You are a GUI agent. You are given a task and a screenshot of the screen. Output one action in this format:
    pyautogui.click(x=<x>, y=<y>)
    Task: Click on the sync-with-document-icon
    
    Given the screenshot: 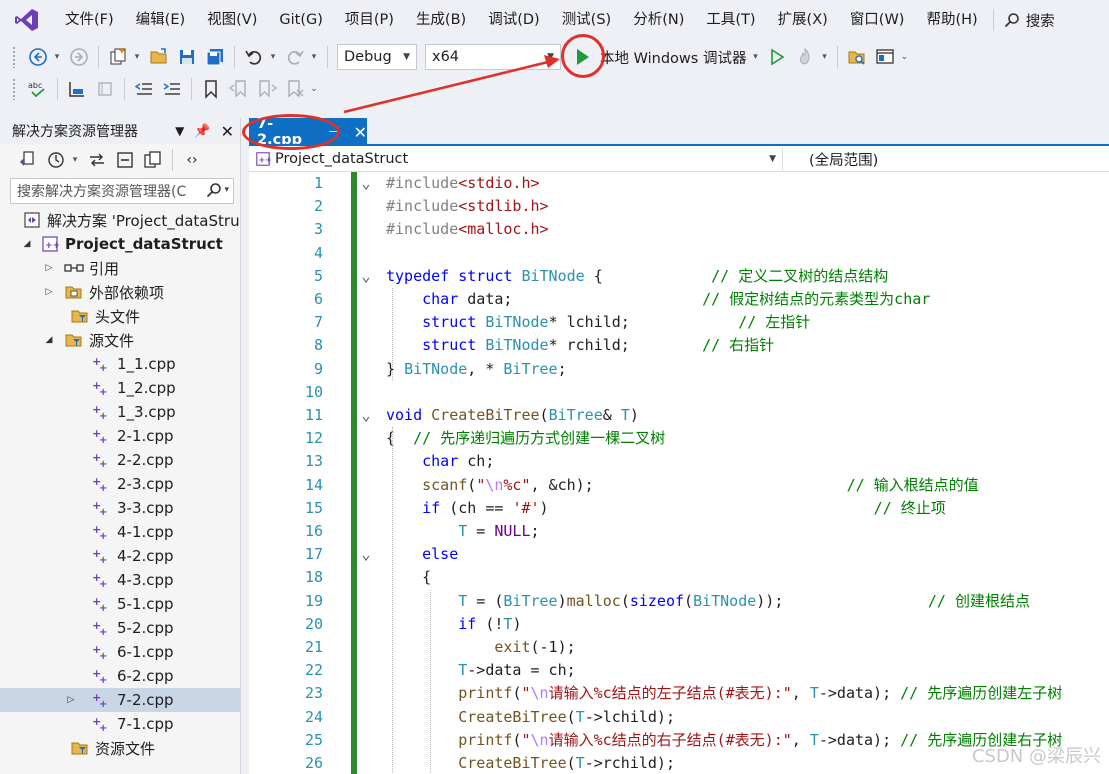 What is the action you would take?
    pyautogui.click(x=28, y=160)
    